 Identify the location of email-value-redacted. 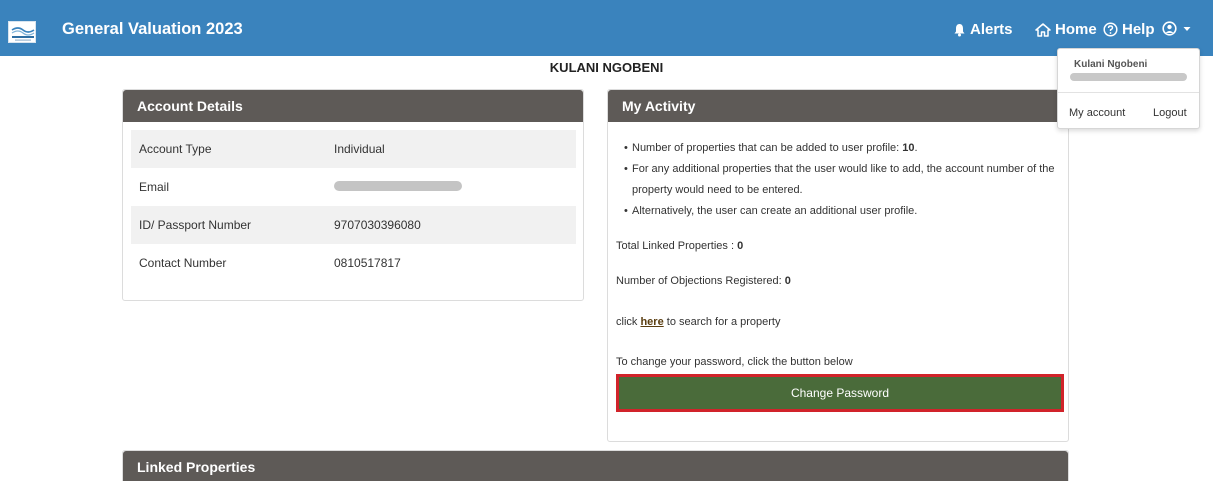
(398, 187).